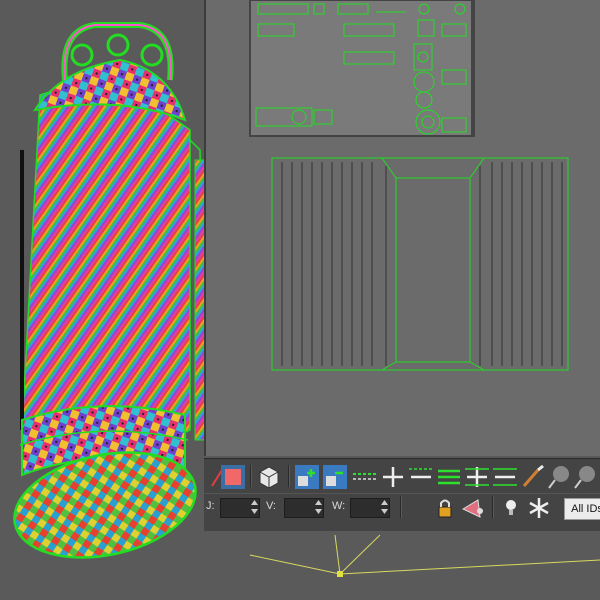 The width and height of the screenshot is (600, 600). I want to click on spinner-w-arrows, so click(384, 507).